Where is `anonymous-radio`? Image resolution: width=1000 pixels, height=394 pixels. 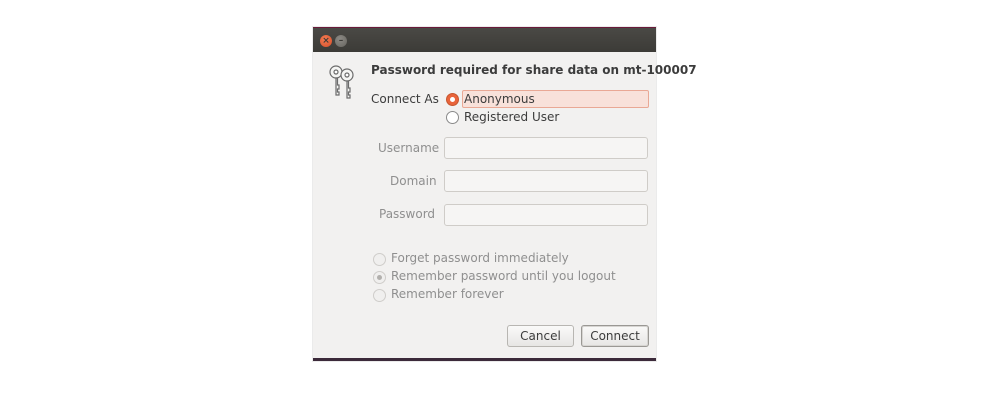 anonymous-radio is located at coordinates (452, 99).